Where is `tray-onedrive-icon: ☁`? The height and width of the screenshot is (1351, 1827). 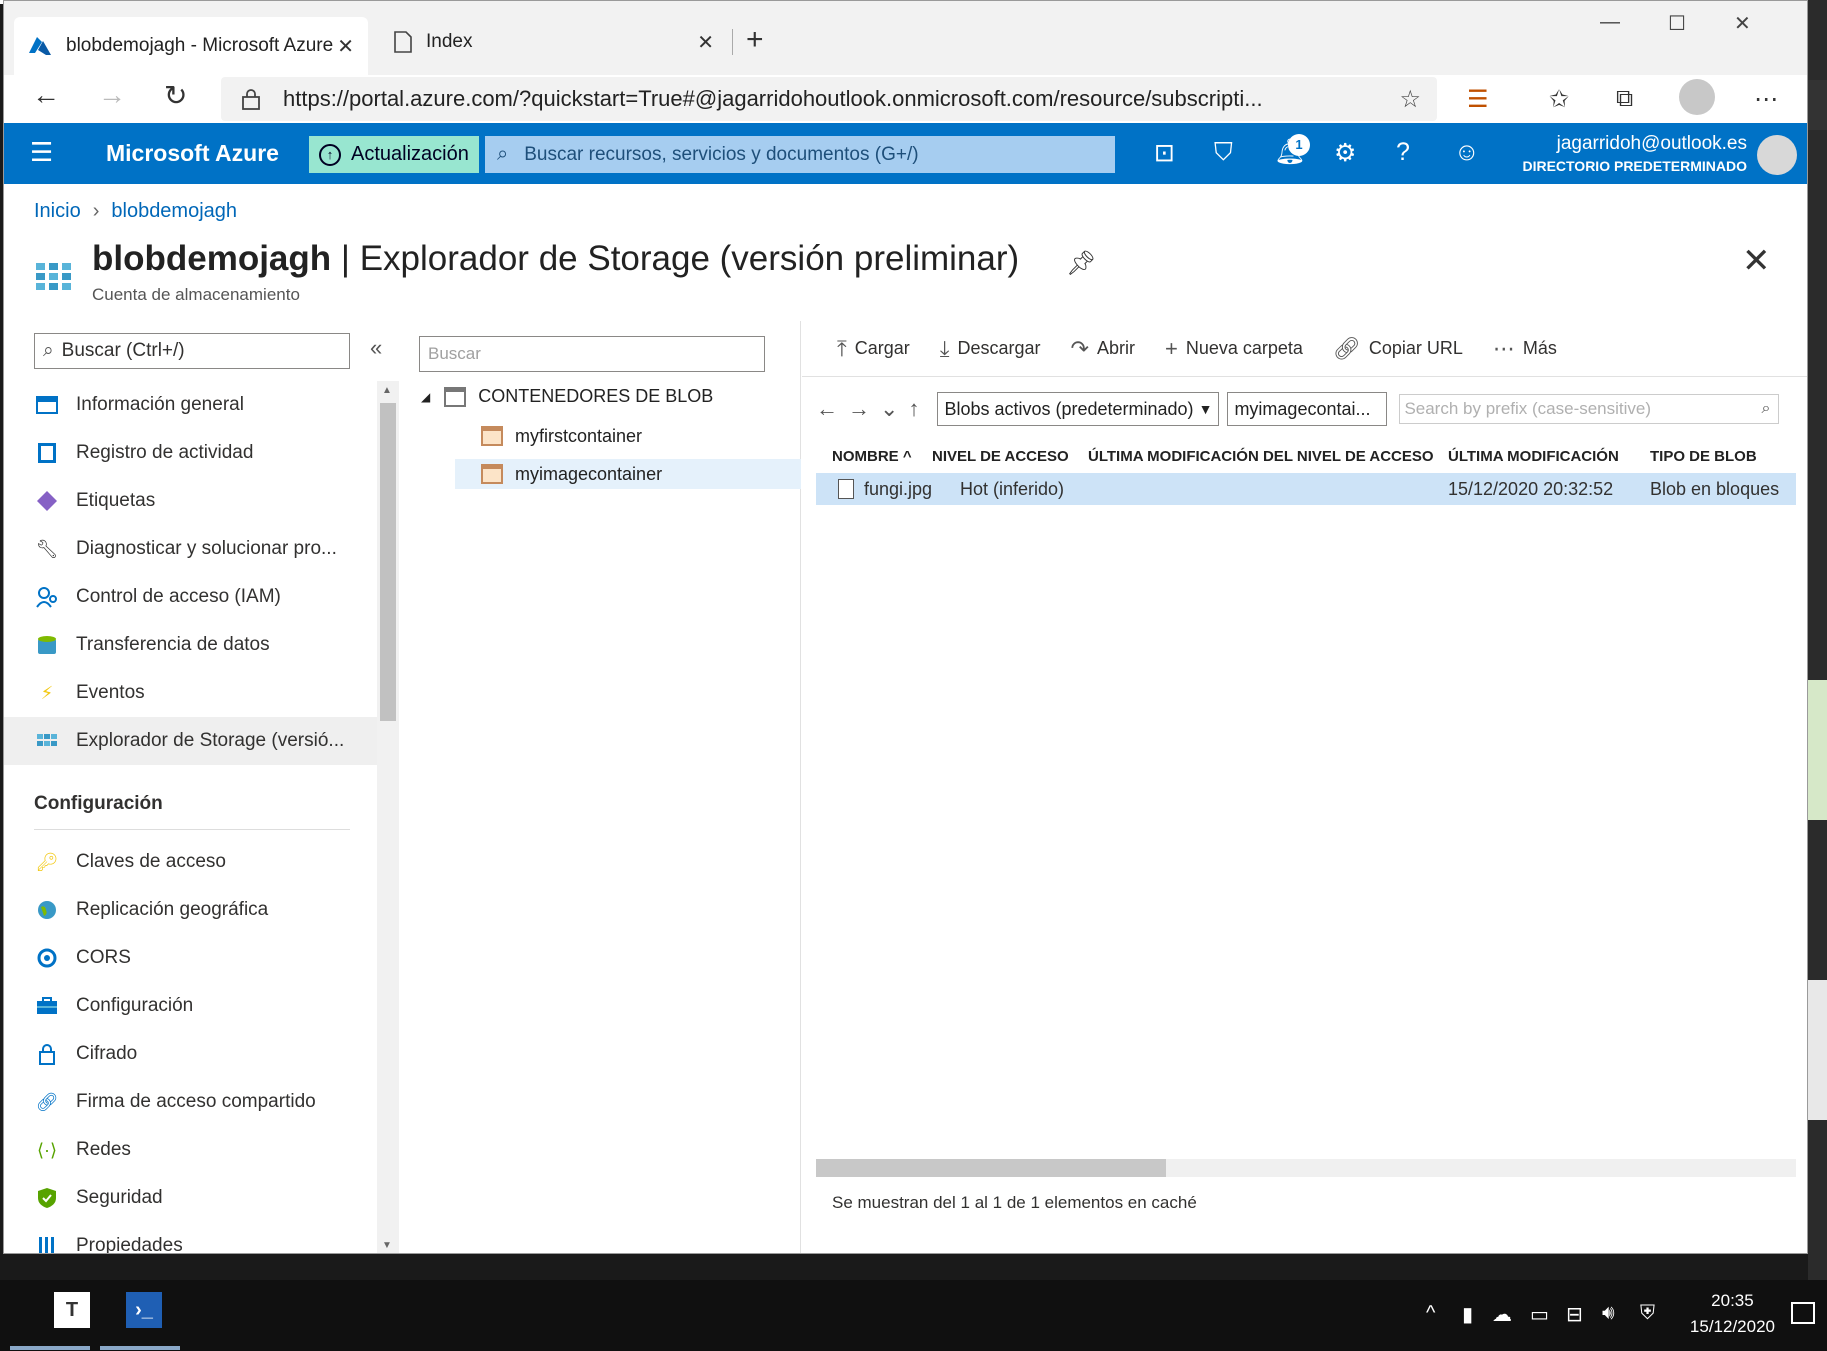
tray-onedrive-icon: ☁ is located at coordinates (1502, 1314).